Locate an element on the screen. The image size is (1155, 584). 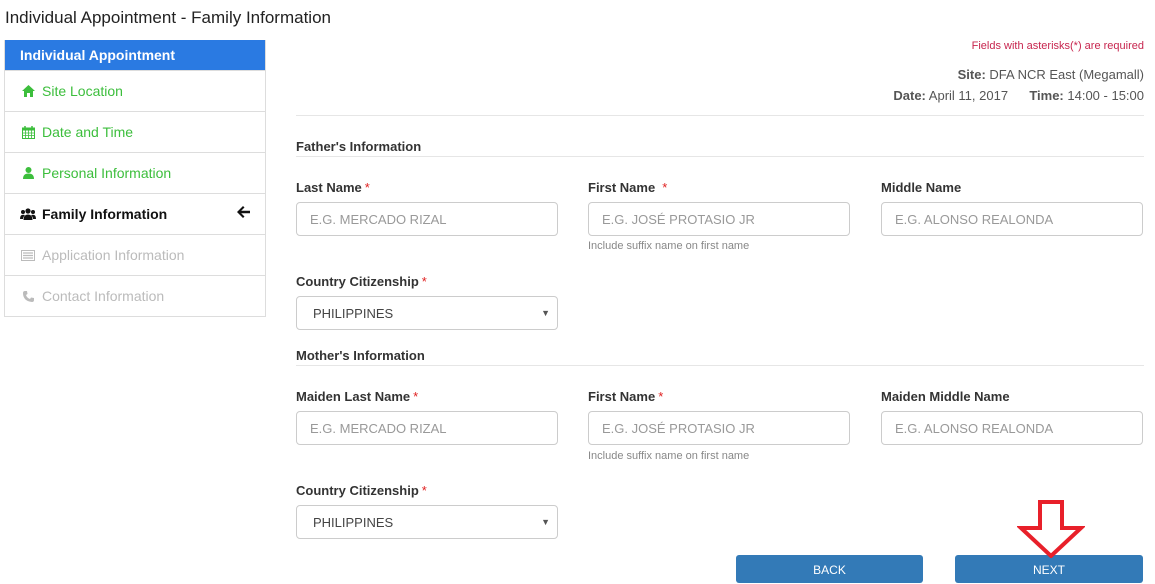
sidebar-item-date-and-time: Date and Time is located at coordinates (135, 131).